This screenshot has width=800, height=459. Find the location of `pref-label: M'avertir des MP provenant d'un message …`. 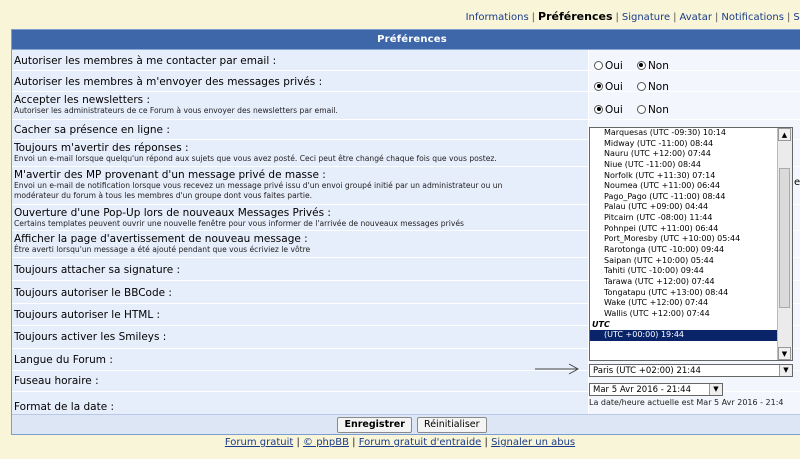

pref-label: M'avertir des MP provenant d'un message … is located at coordinates (170, 175).